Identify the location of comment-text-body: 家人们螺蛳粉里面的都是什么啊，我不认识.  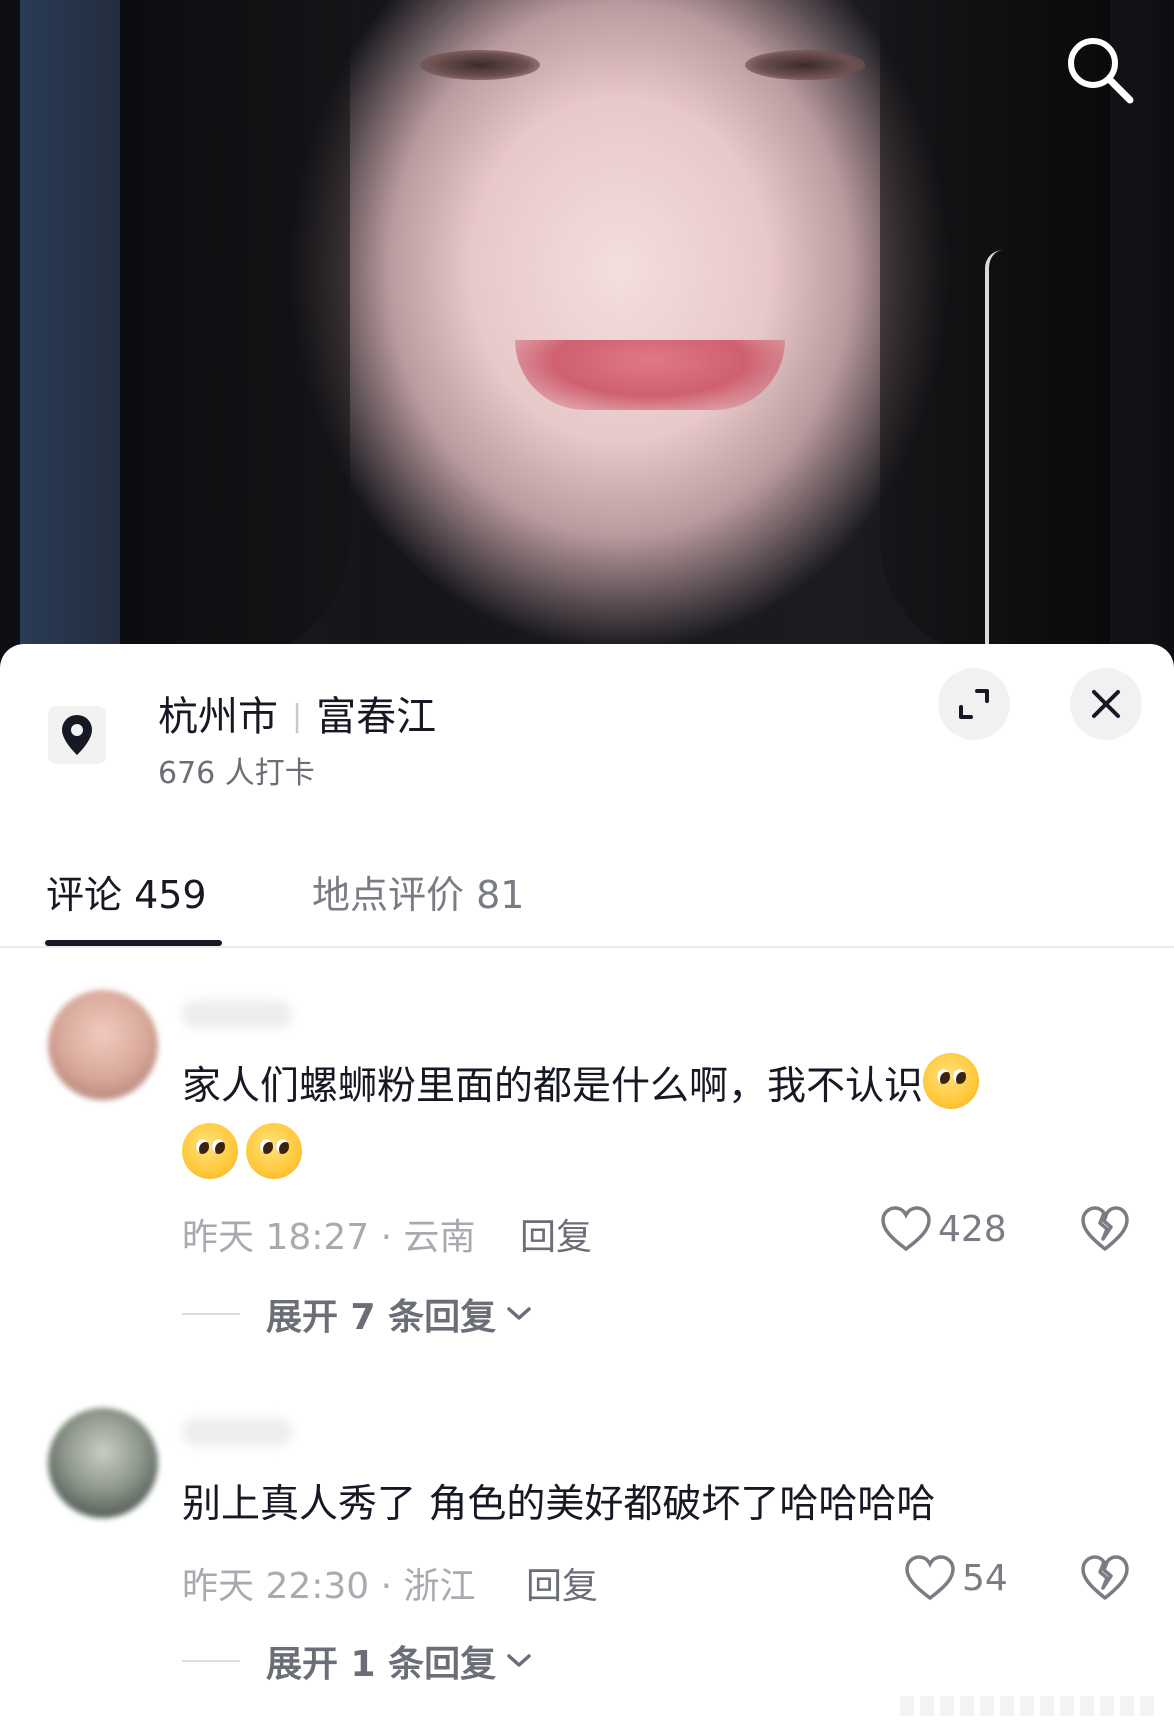
(553, 1086).